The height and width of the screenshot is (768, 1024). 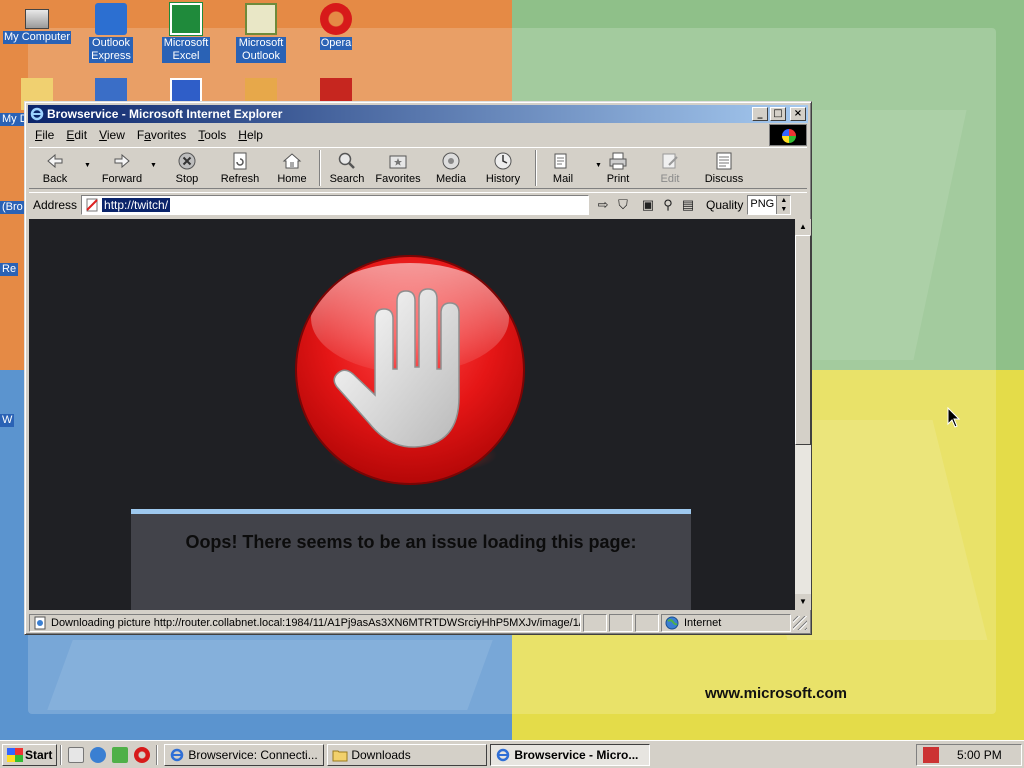 I want to click on media-button: Media, so click(x=451, y=168).